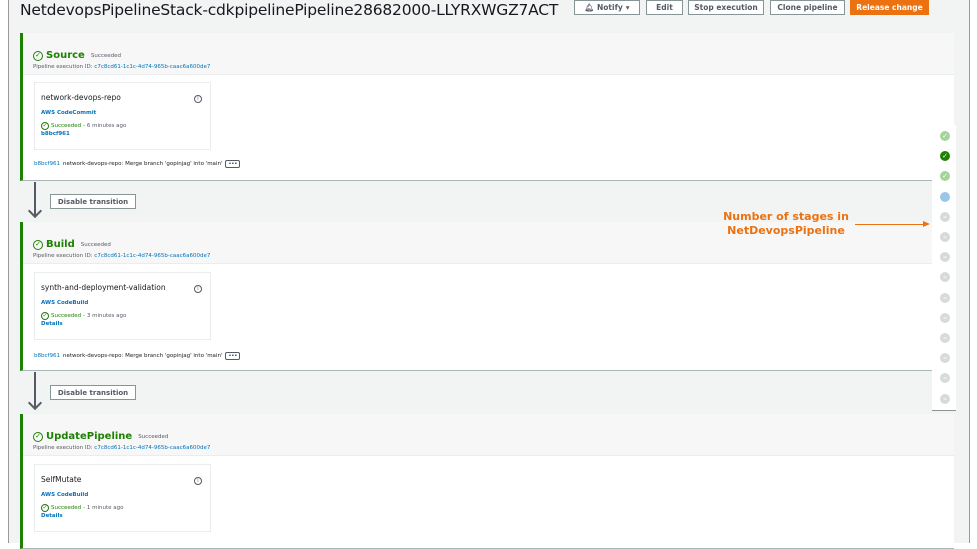  What do you see at coordinates (726, 7) in the screenshot?
I see `stop-execution-button: Stop execution` at bounding box center [726, 7].